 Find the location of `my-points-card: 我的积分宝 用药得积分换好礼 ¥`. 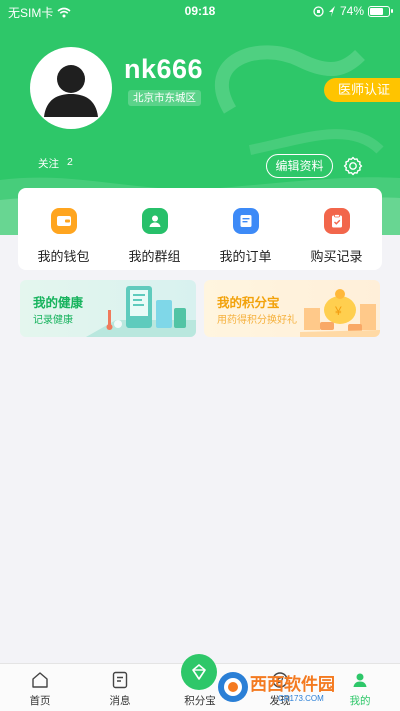

my-points-card: 我的积分宝 用药得积分换好礼 ¥ is located at coordinates (292, 308).